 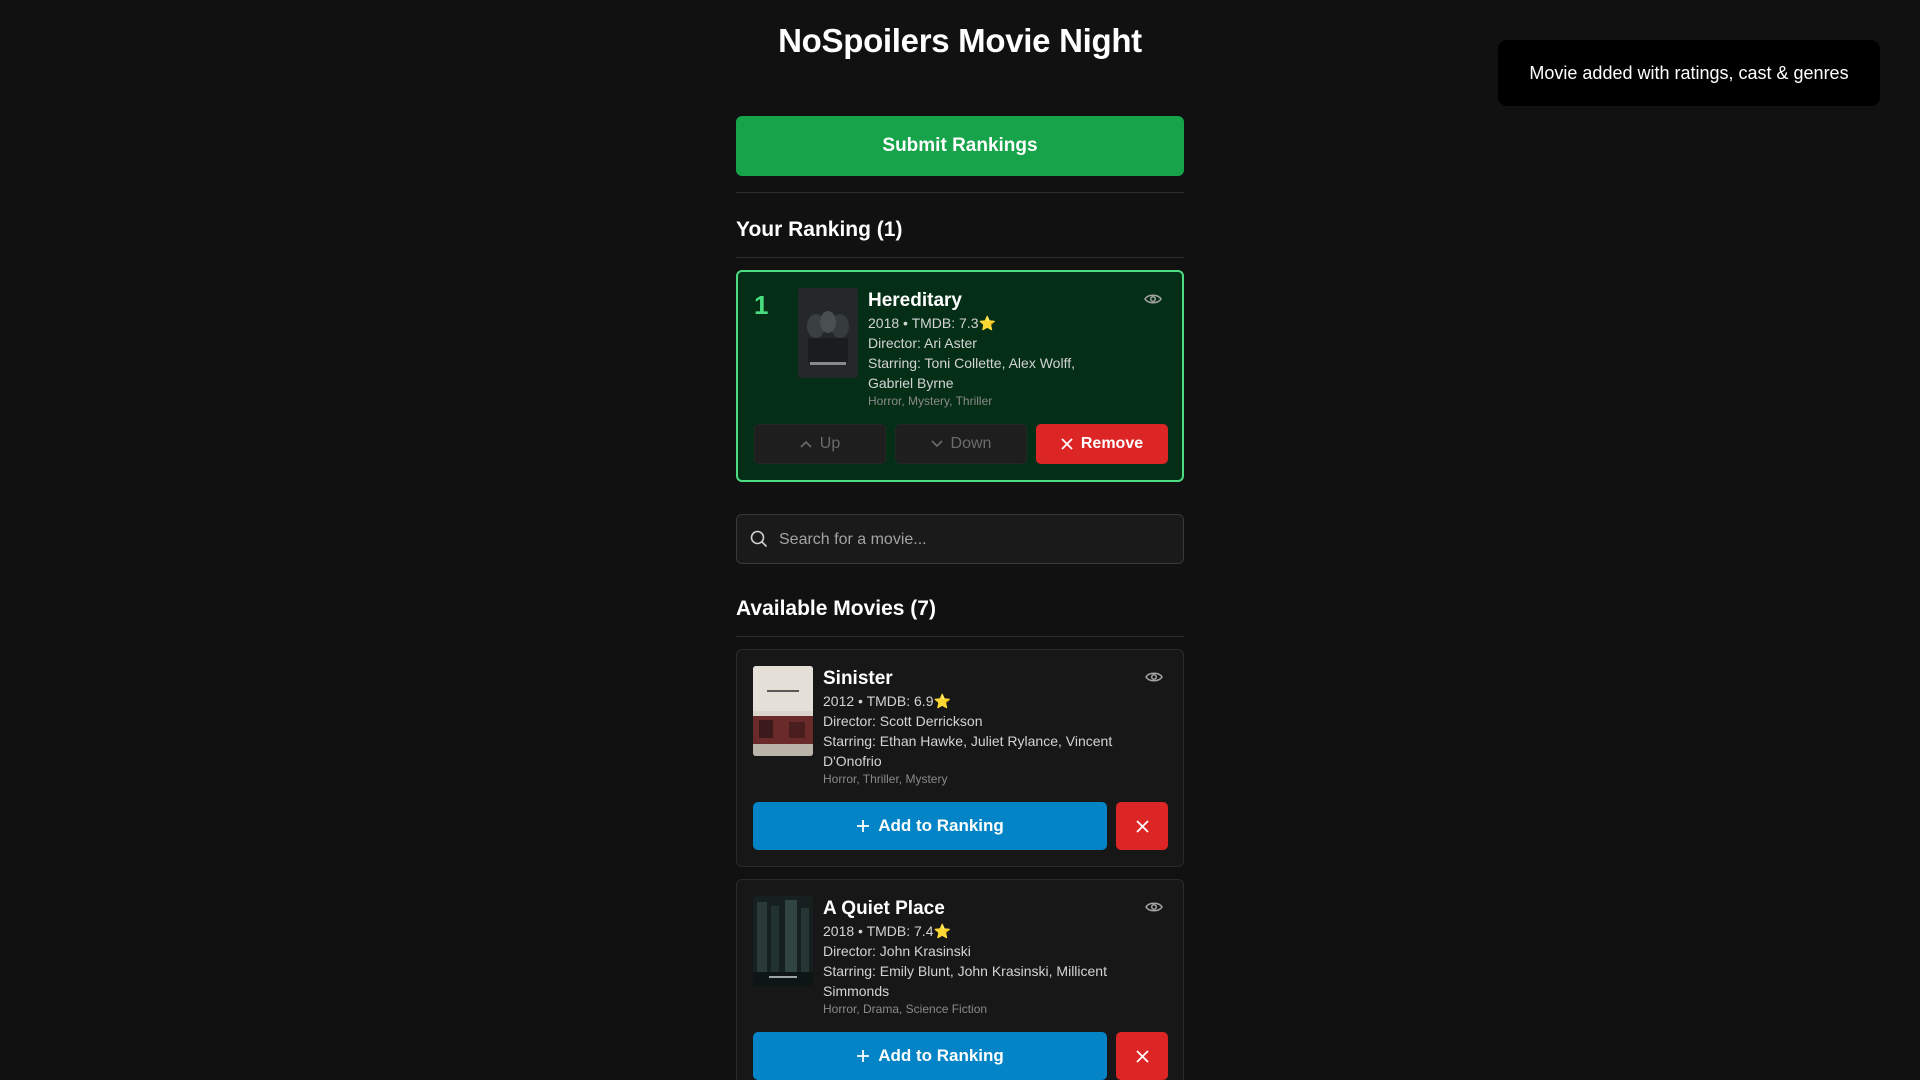 What do you see at coordinates (936, 444) in the screenshot?
I see `chevron-down-icon` at bounding box center [936, 444].